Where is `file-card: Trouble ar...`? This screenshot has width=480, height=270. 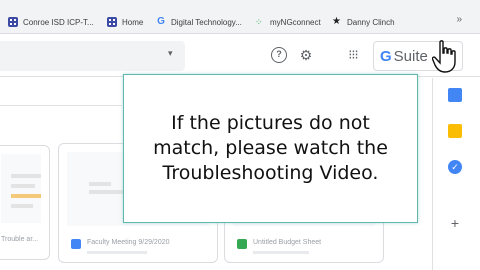
file-card: Trouble ar... is located at coordinates (25, 202).